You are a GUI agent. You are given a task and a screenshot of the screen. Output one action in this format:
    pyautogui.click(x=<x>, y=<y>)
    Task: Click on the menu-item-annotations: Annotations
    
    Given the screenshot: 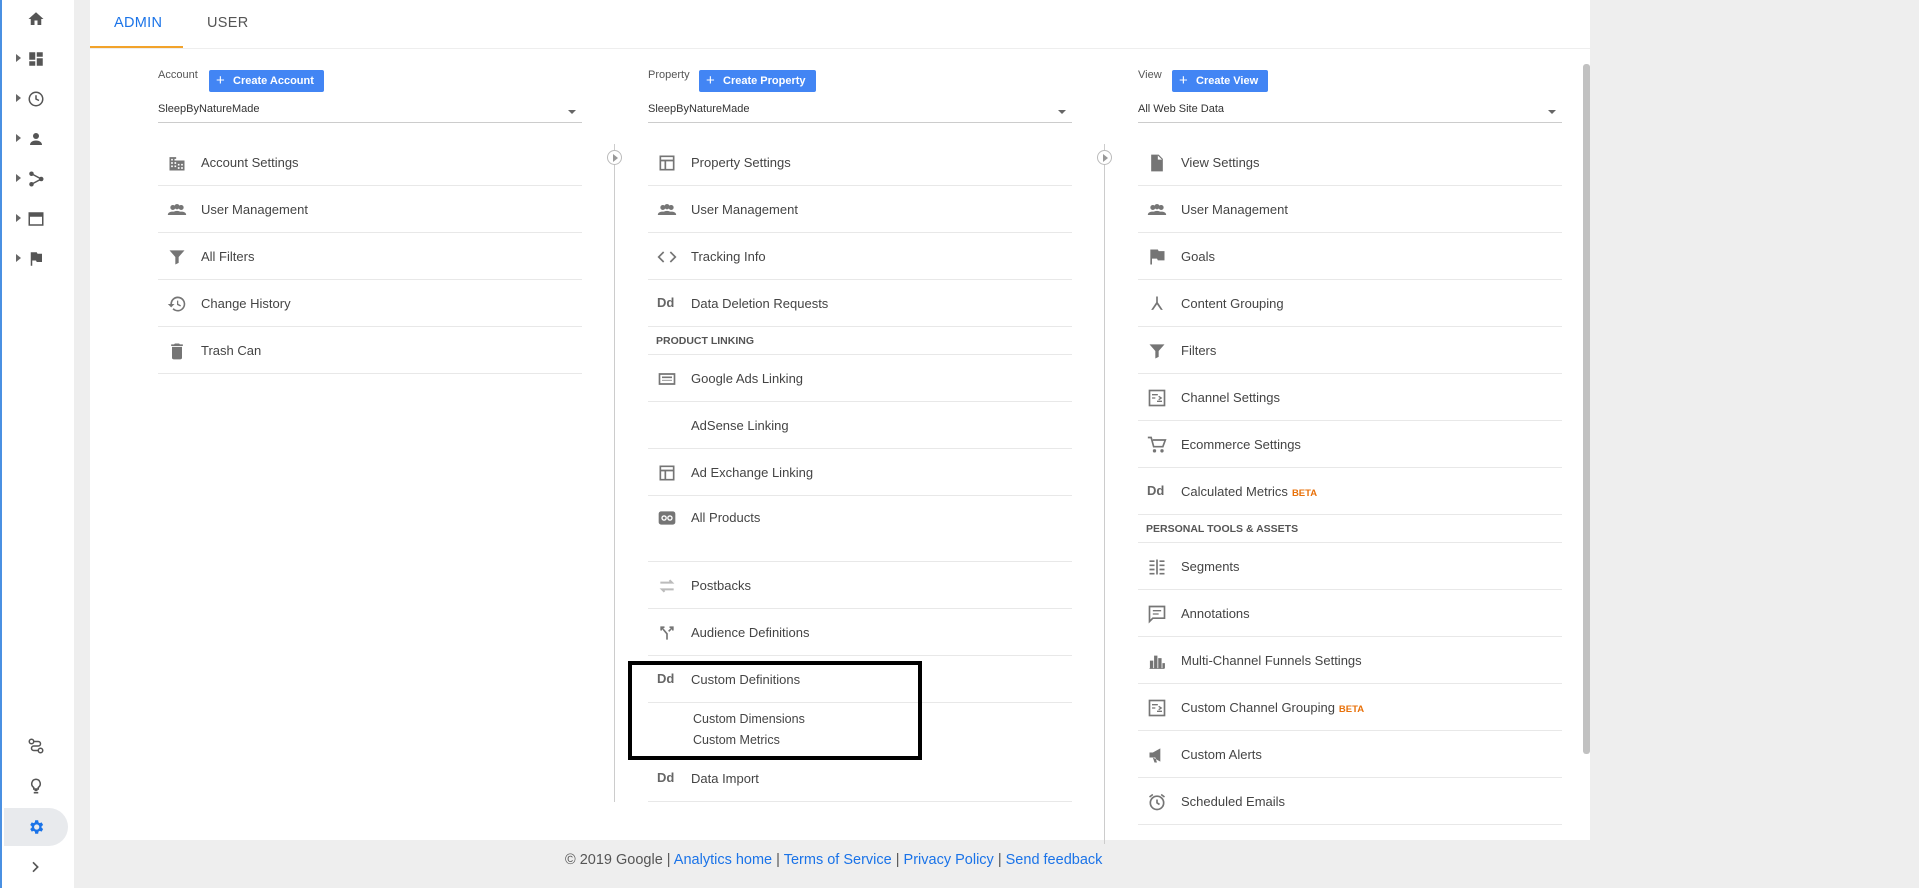 What is the action you would take?
    pyautogui.click(x=1350, y=613)
    